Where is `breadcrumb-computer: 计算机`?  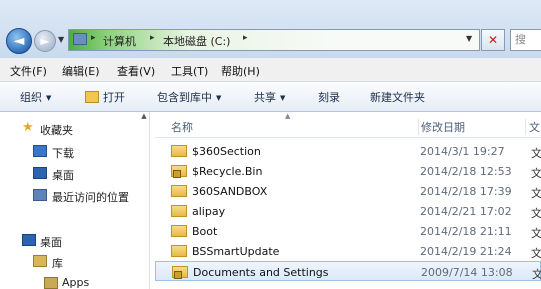 breadcrumb-computer: 计算机 is located at coordinates (119, 41).